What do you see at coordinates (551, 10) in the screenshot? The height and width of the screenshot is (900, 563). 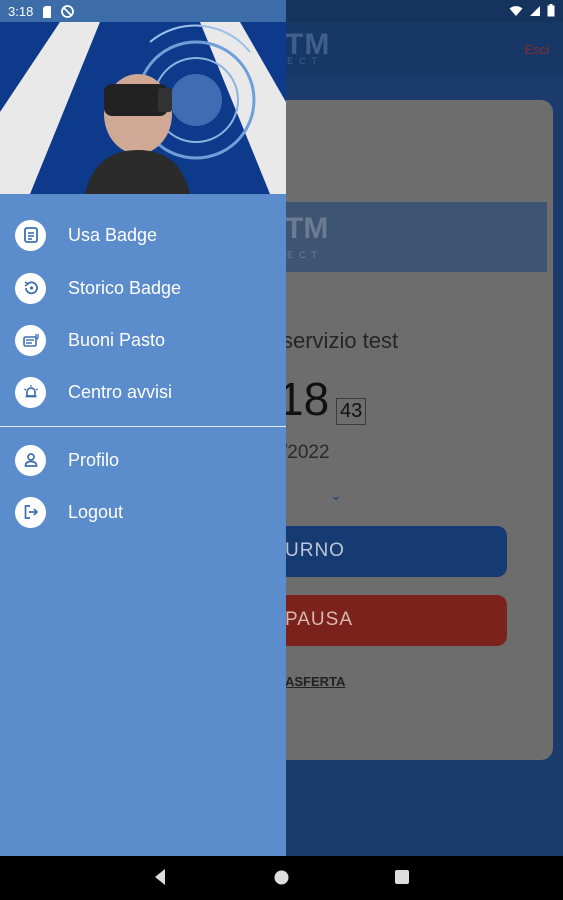 I see `battery-icon` at bounding box center [551, 10].